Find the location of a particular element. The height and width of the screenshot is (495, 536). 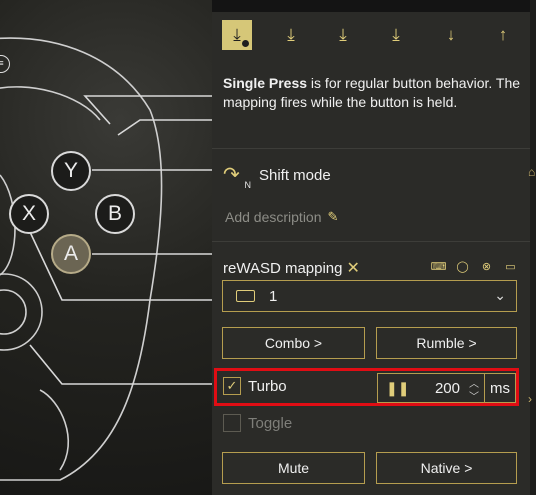

xbox-icon: ⊗ is located at coordinates (486, 266).